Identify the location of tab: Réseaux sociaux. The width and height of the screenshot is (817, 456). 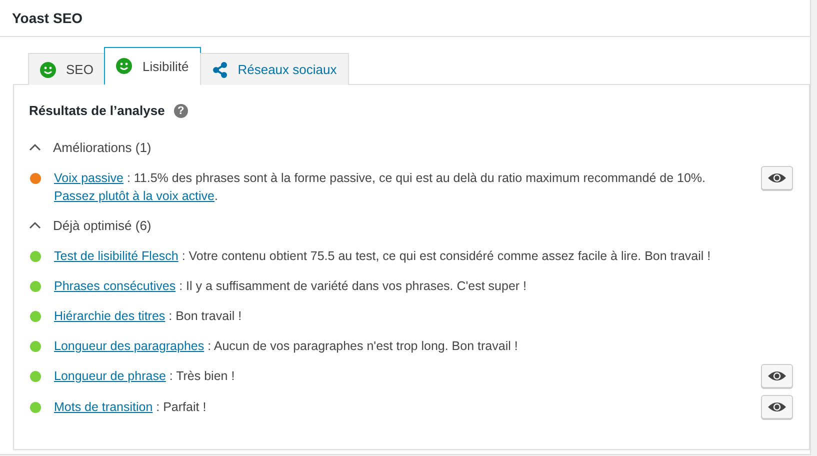
(274, 69).